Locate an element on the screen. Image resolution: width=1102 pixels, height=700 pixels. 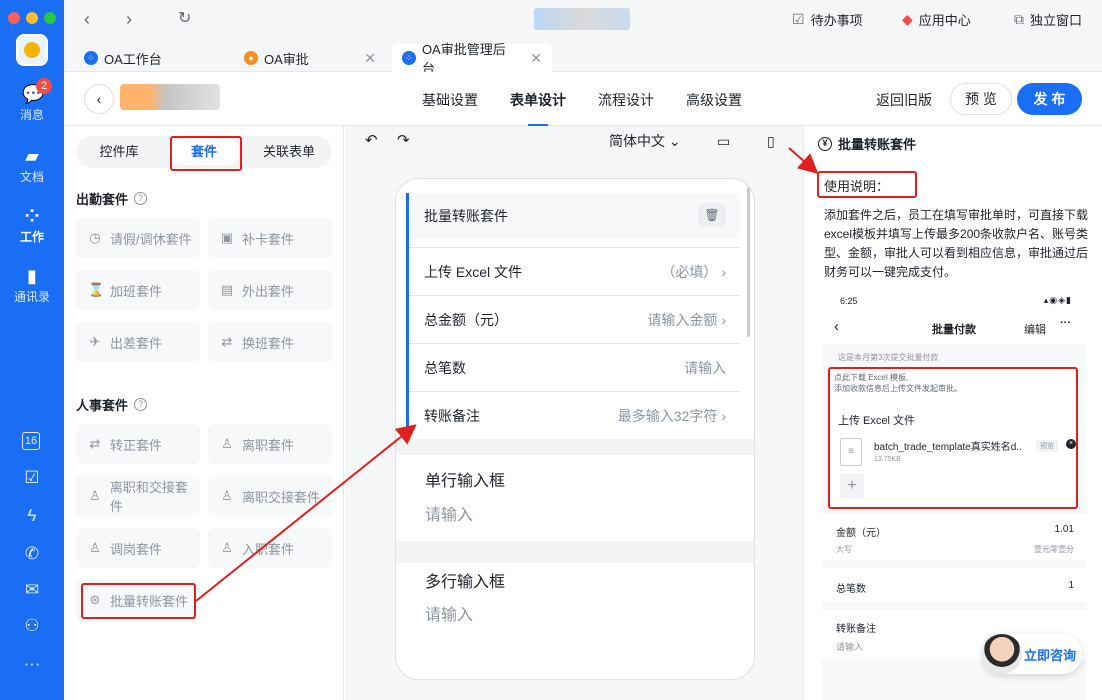
language-select: 简体中文 ⌄ is located at coordinates (645, 141).